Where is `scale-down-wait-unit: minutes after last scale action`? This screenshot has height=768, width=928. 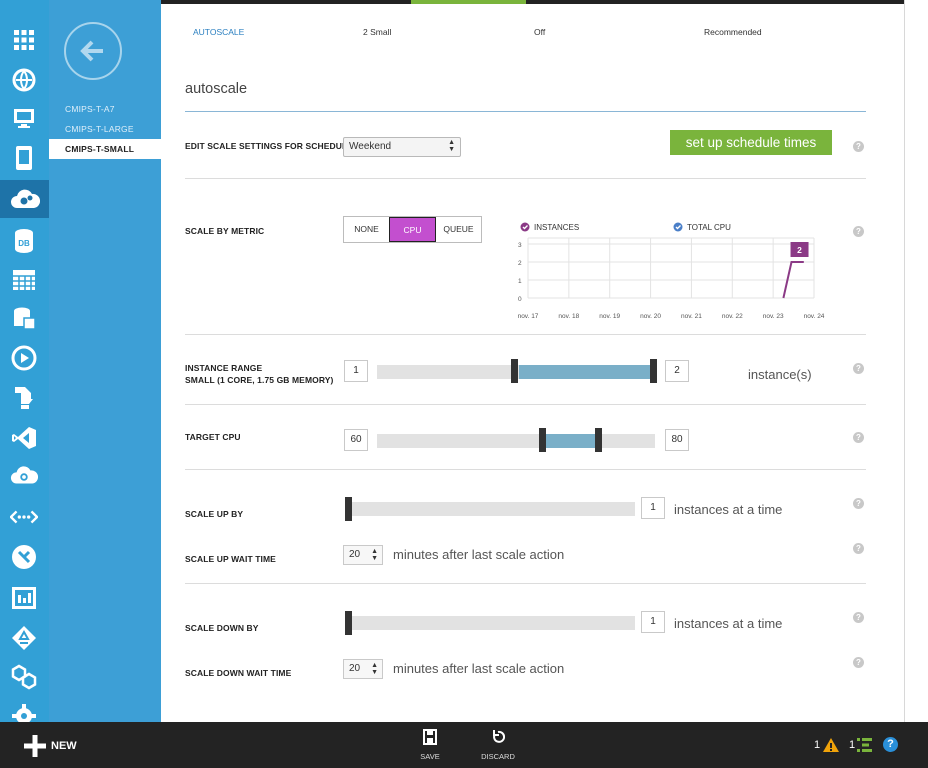
scale-down-wait-unit: minutes after last scale action is located at coordinates (479, 668).